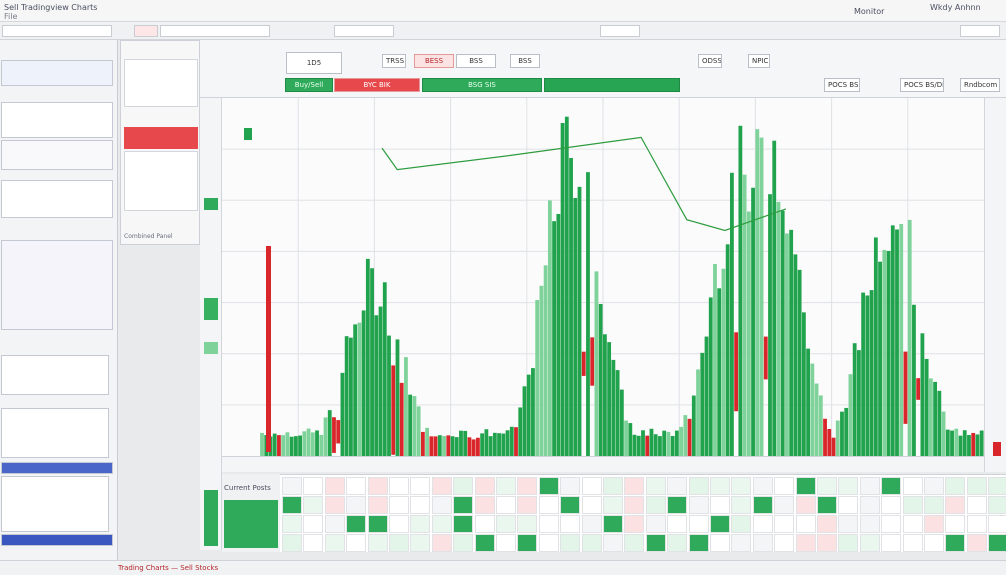 The width and height of the screenshot is (1006, 575). What do you see at coordinates (215, 31) in the screenshot?
I see `info-chip` at bounding box center [215, 31].